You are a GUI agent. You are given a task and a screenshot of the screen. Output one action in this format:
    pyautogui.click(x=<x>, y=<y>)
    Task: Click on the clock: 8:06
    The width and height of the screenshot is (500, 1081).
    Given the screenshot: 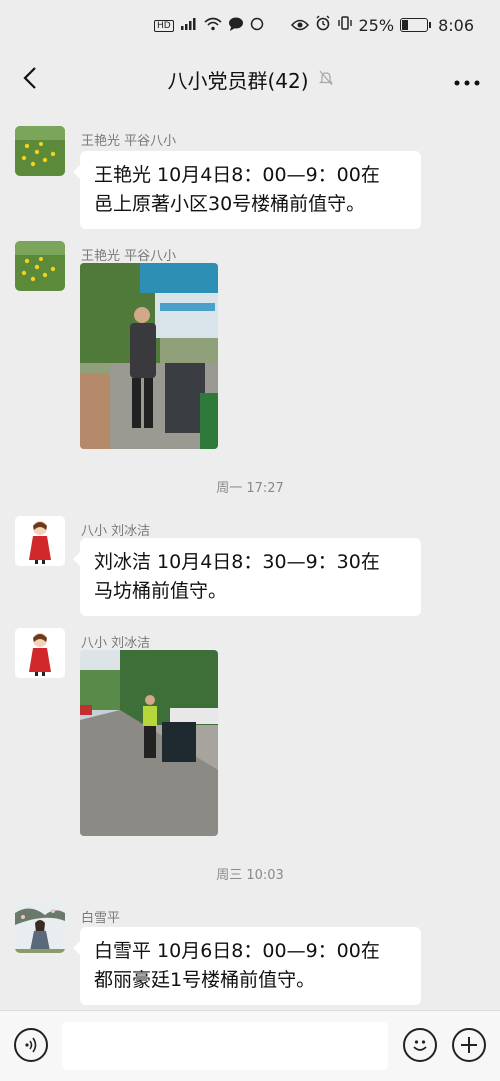 What is the action you would take?
    pyautogui.click(x=456, y=25)
    